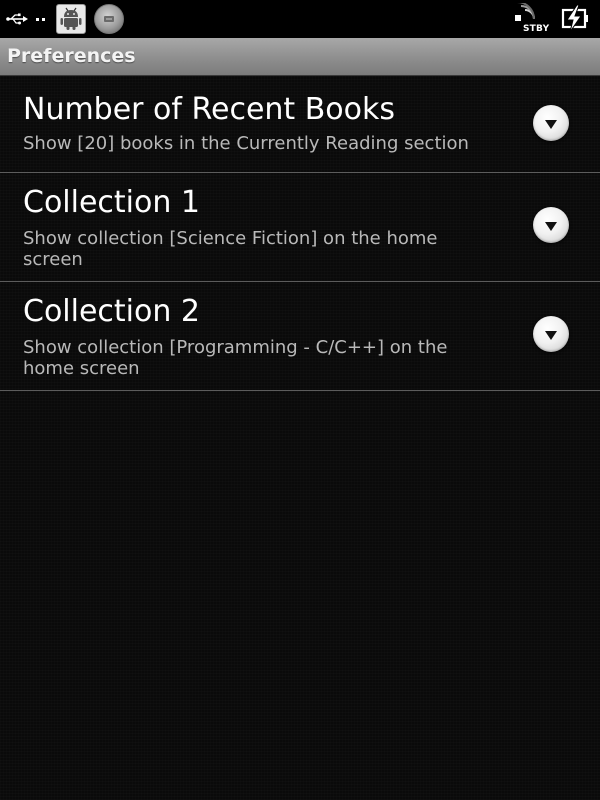 This screenshot has width=600, height=800. Describe the element at coordinates (17, 19) in the screenshot. I see `usb-icon` at that location.